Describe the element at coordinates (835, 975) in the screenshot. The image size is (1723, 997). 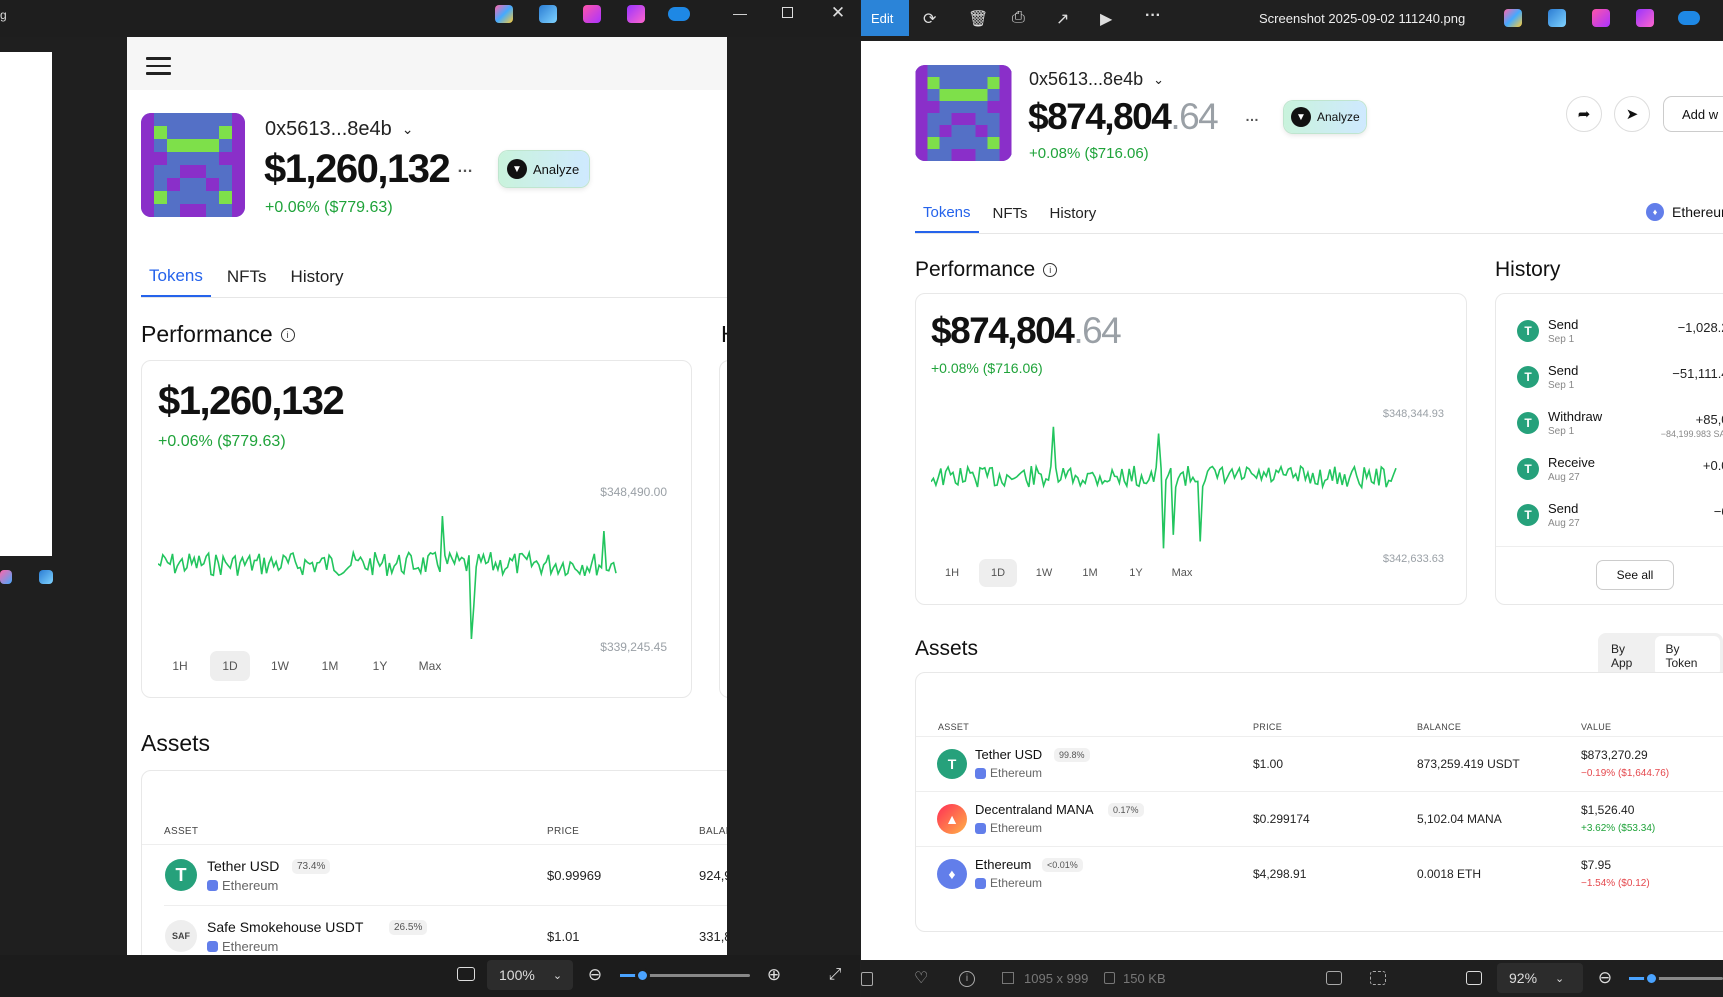
I see `expand-icon: ⤢` at that location.